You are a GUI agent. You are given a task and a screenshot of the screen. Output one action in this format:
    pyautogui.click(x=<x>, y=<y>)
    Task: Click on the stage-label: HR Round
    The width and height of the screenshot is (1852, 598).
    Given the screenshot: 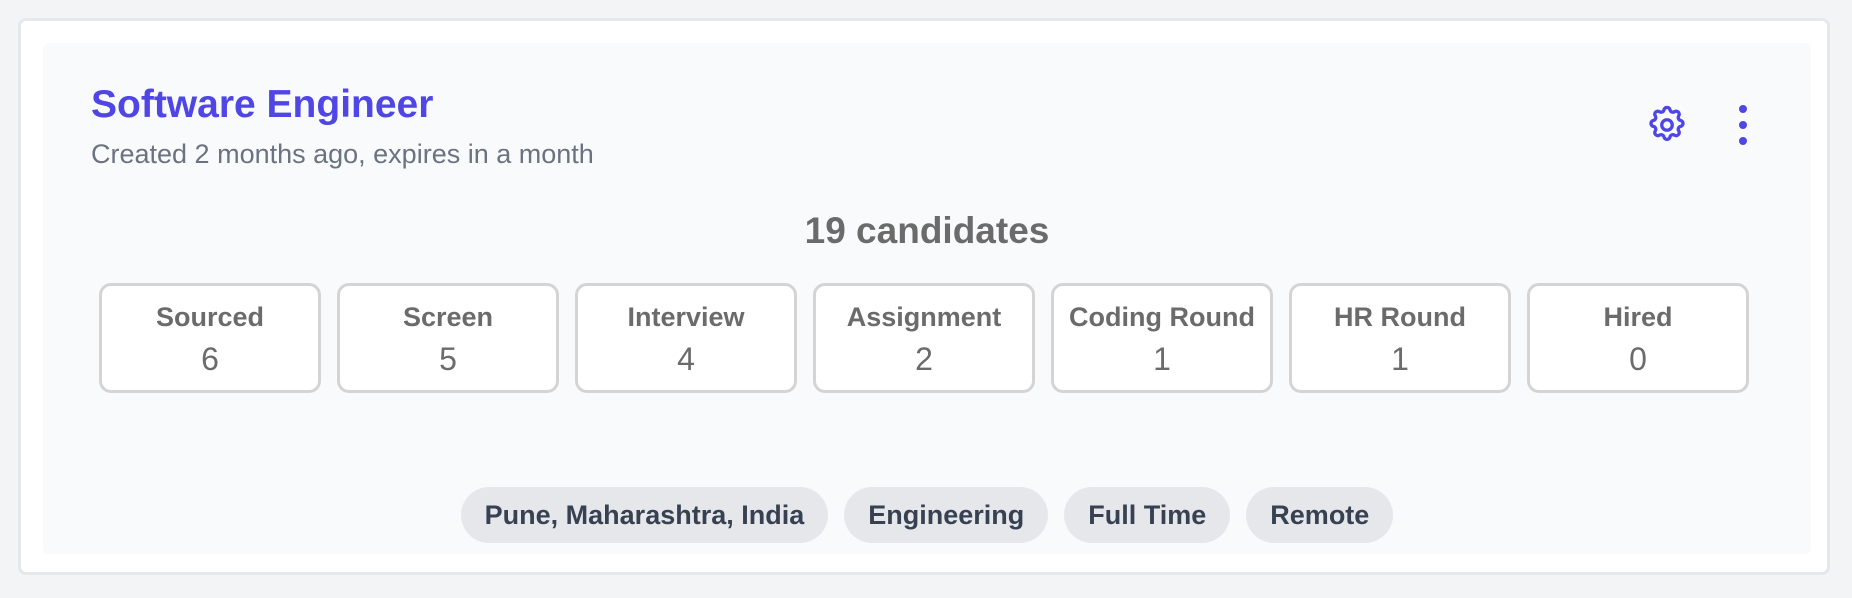 What is the action you would take?
    pyautogui.click(x=1400, y=317)
    